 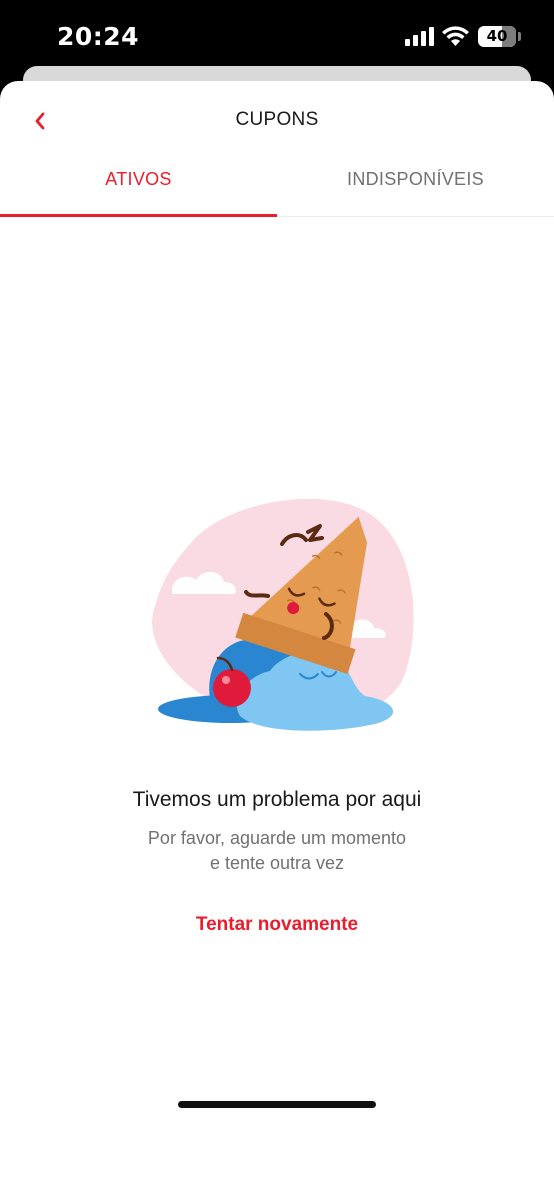 I want to click on battery-level: 40, so click(x=497, y=36).